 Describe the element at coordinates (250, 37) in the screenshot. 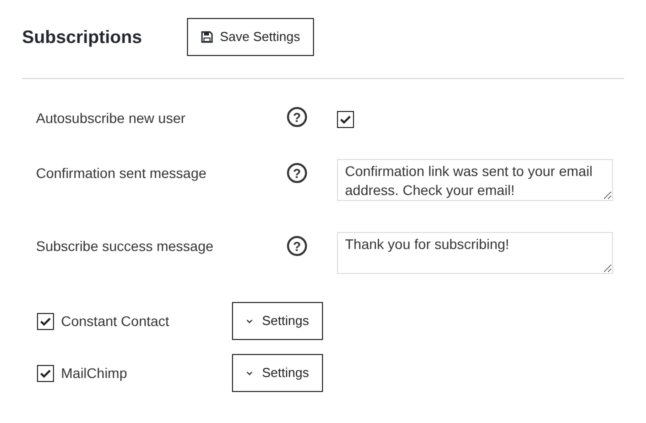

I see `save-button: Save Settings` at that location.